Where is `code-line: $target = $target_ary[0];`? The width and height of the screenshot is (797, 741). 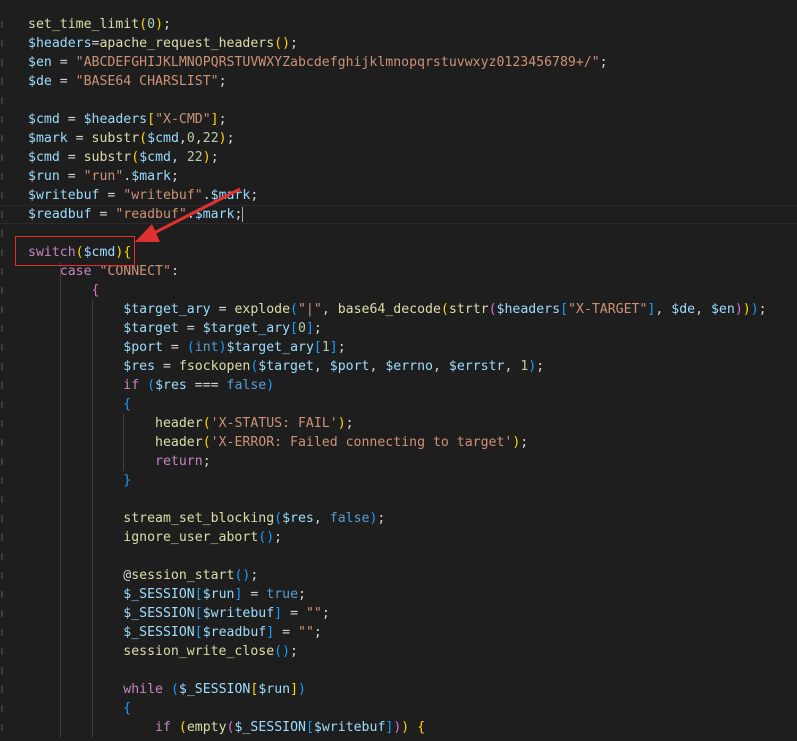 code-line: $target = $target_ary[0]; is located at coordinates (398, 328).